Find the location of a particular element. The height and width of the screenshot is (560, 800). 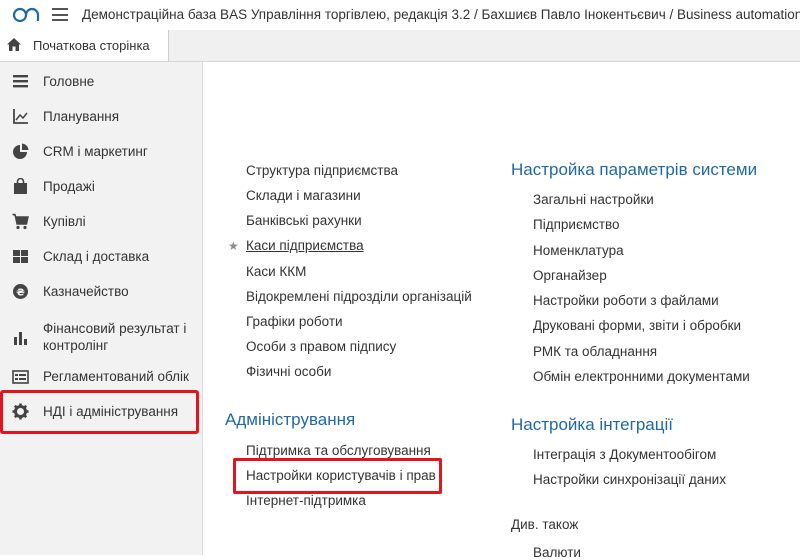

sidebar-item-financial-result: Фінансовий результат і контролінг is located at coordinates (101, 338).